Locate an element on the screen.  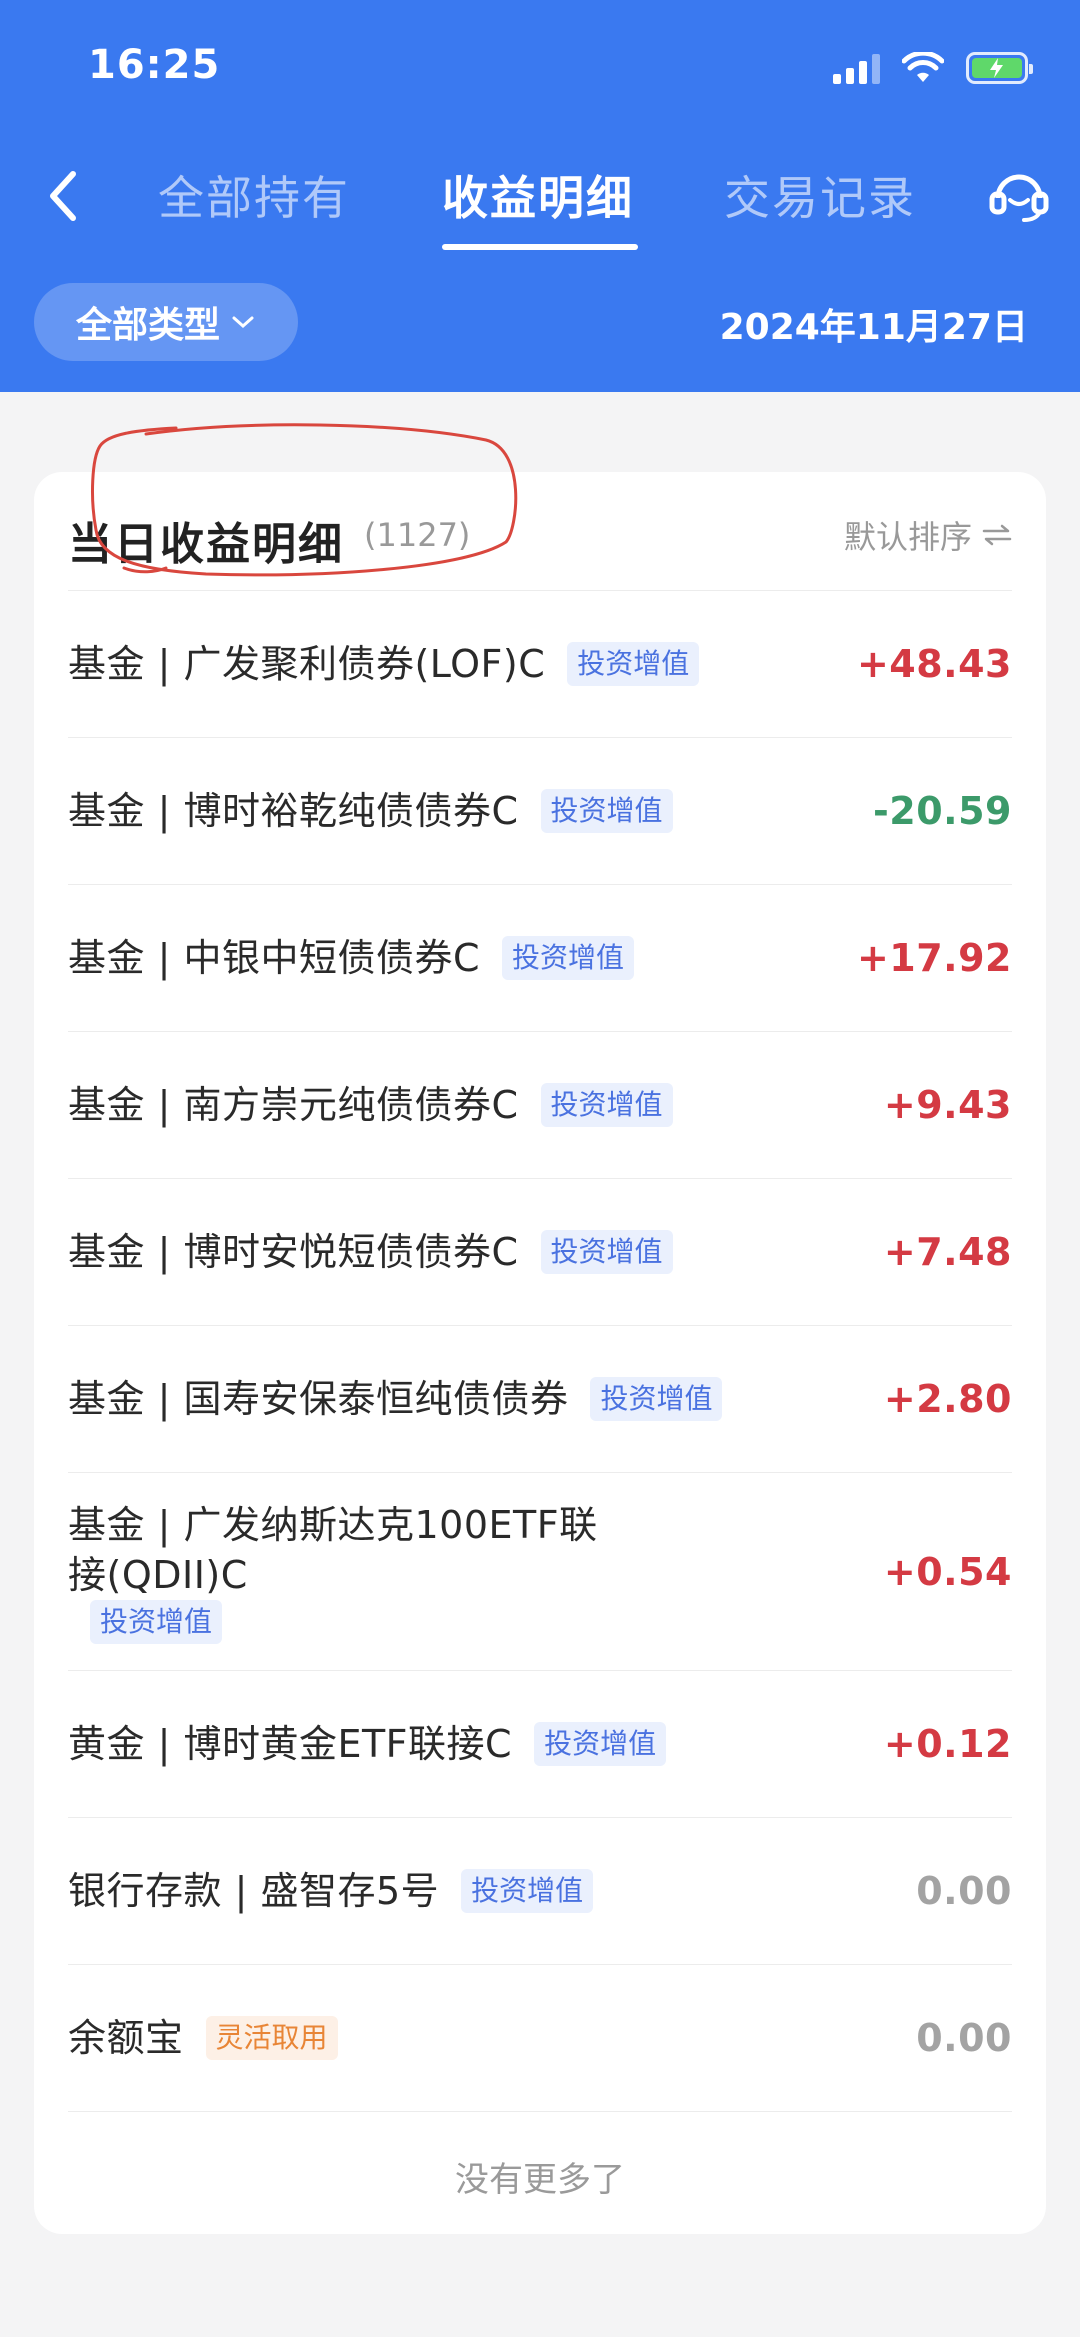
item-amount: +0.12 is located at coordinates (947, 1744).